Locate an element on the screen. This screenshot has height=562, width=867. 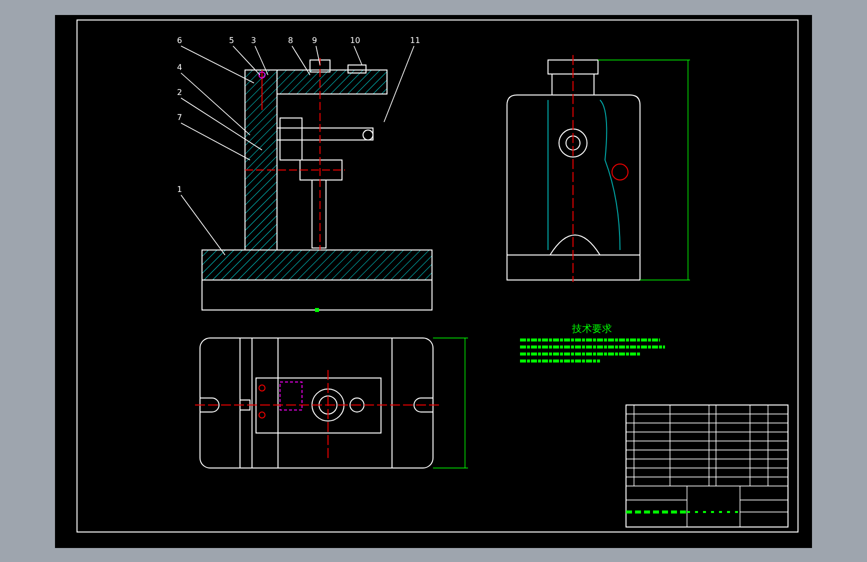
balloon-label: 11 is located at coordinates (415, 40).